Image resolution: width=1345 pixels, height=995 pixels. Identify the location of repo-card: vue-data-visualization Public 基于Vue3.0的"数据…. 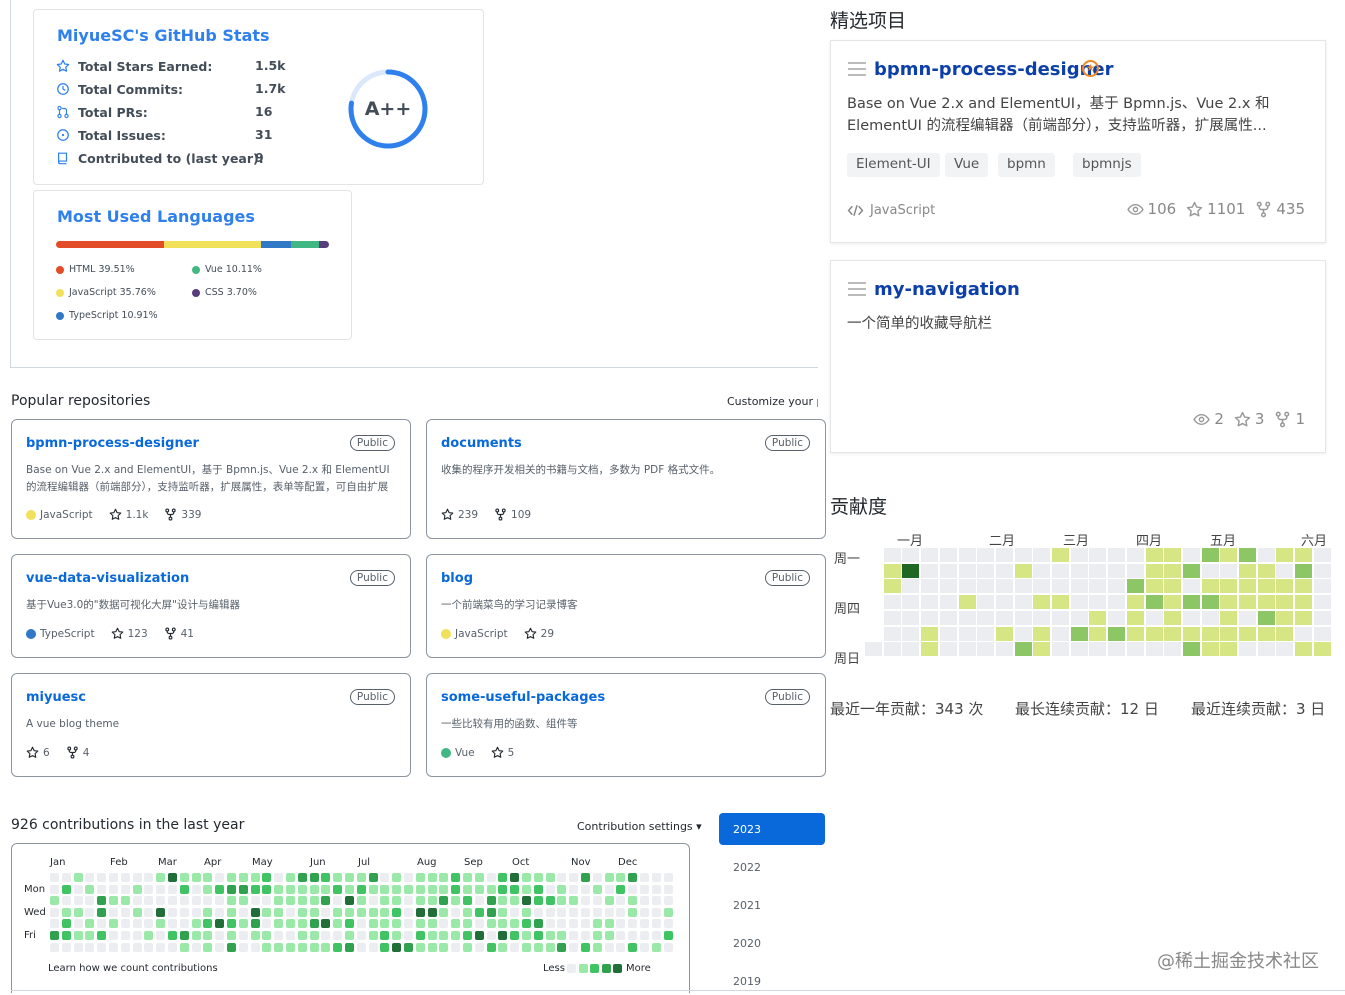
(211, 606).